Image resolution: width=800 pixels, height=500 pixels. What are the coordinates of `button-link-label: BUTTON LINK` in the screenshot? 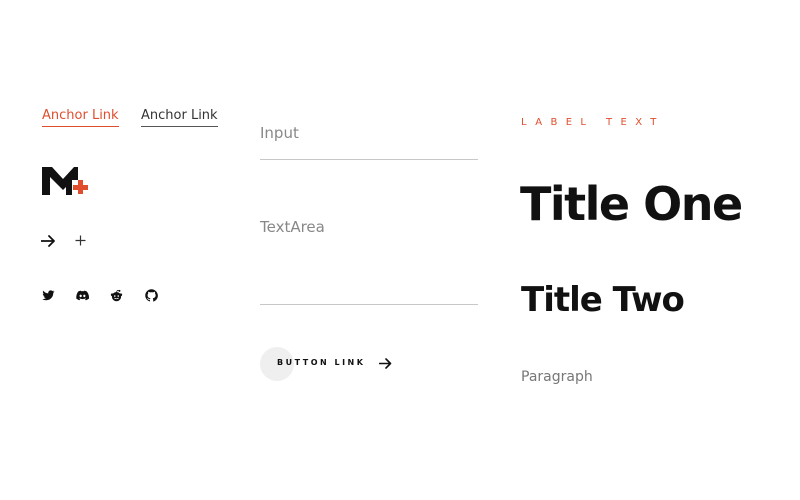 It's located at (321, 362).